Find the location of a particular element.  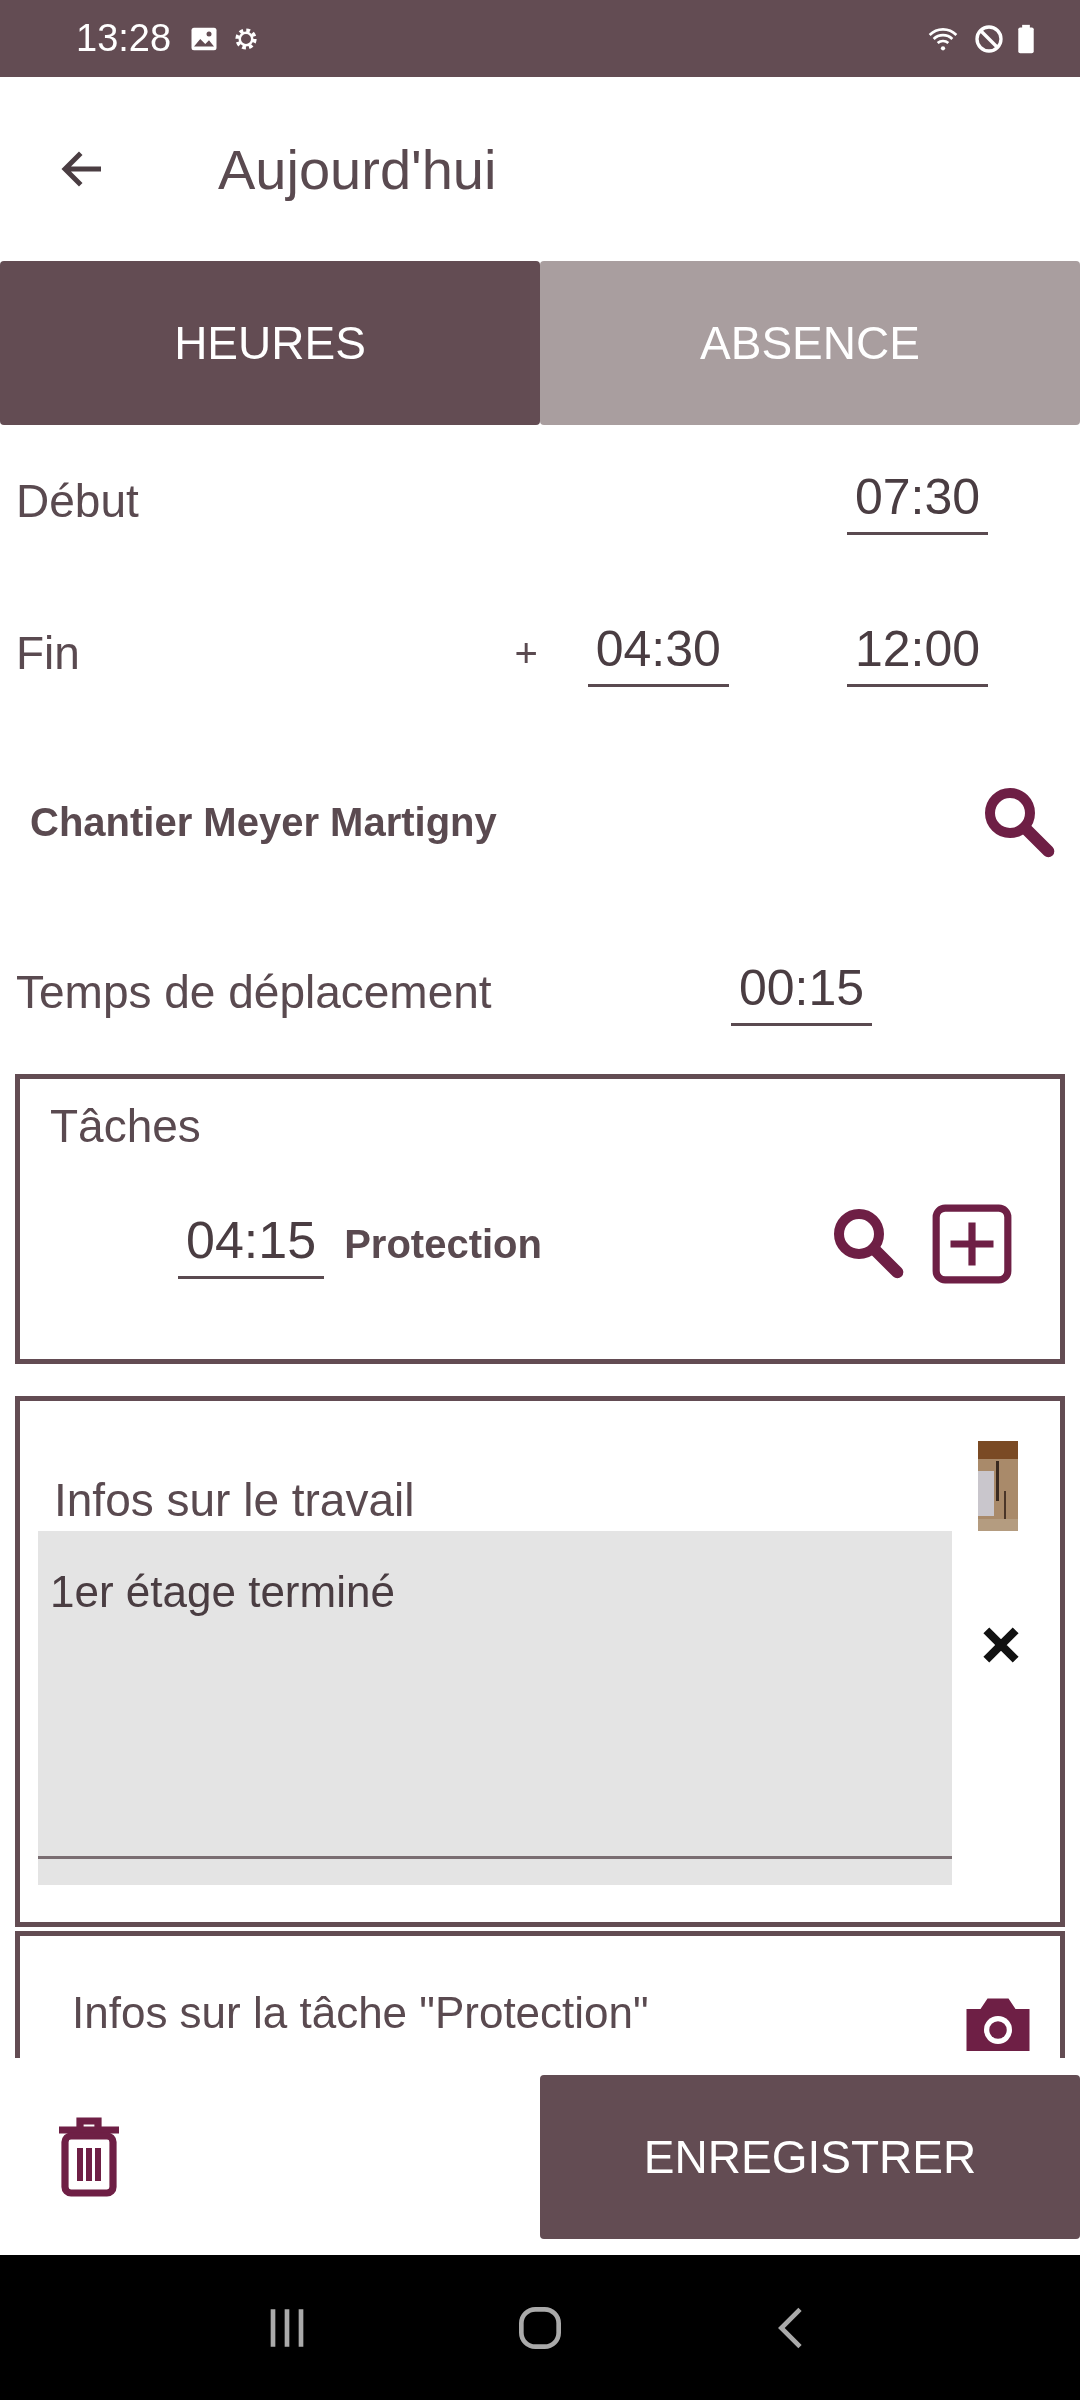

field-label: Fin is located at coordinates (48, 653).